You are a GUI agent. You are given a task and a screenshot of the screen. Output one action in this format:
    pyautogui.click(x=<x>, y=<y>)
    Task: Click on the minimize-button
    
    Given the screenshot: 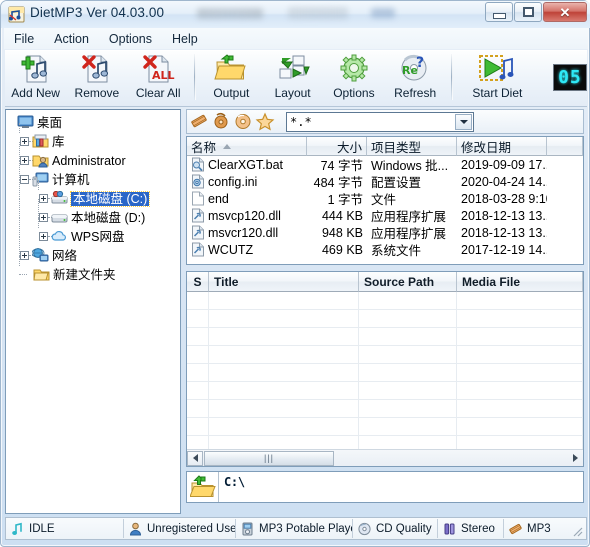 What is the action you would take?
    pyautogui.click(x=499, y=12)
    